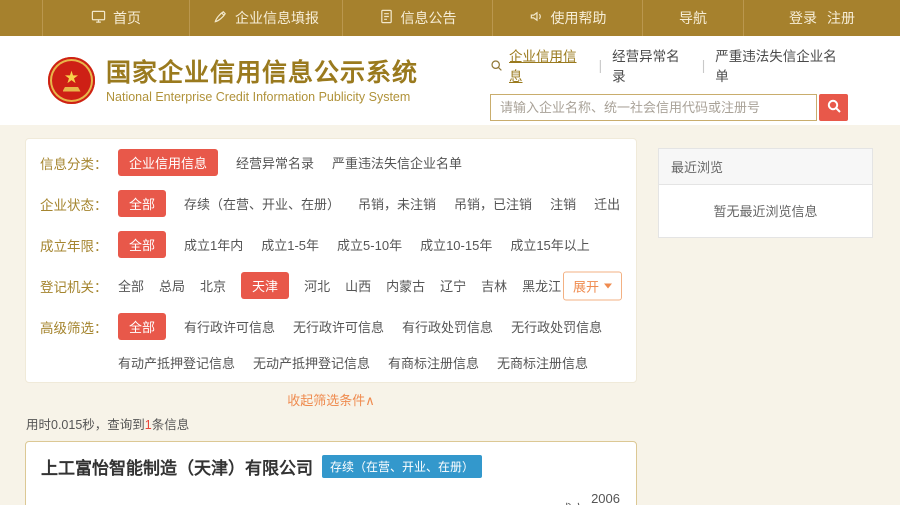  Describe the element at coordinates (447, 326) in the screenshot. I see `filter-option: 有行政处罚信息` at that location.